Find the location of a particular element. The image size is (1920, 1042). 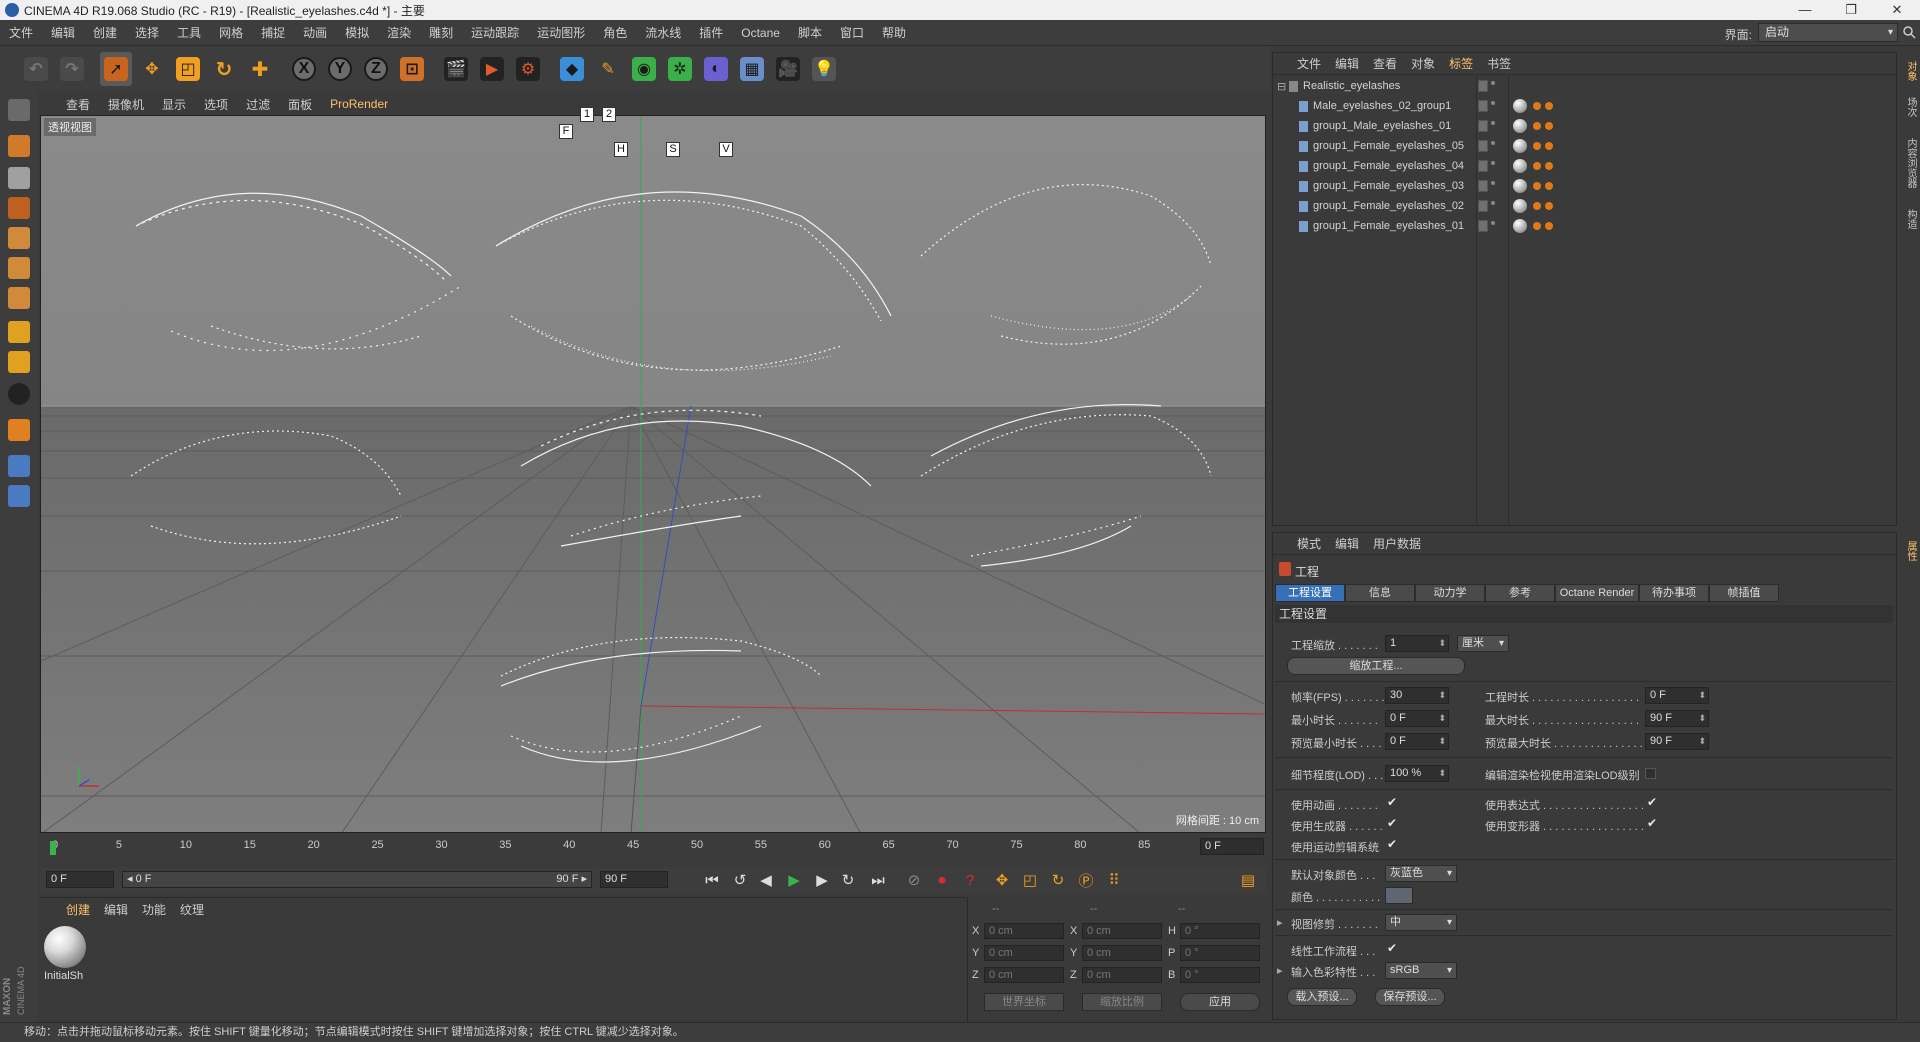

tab-octane-render: Octane Render is located at coordinates (1597, 593).